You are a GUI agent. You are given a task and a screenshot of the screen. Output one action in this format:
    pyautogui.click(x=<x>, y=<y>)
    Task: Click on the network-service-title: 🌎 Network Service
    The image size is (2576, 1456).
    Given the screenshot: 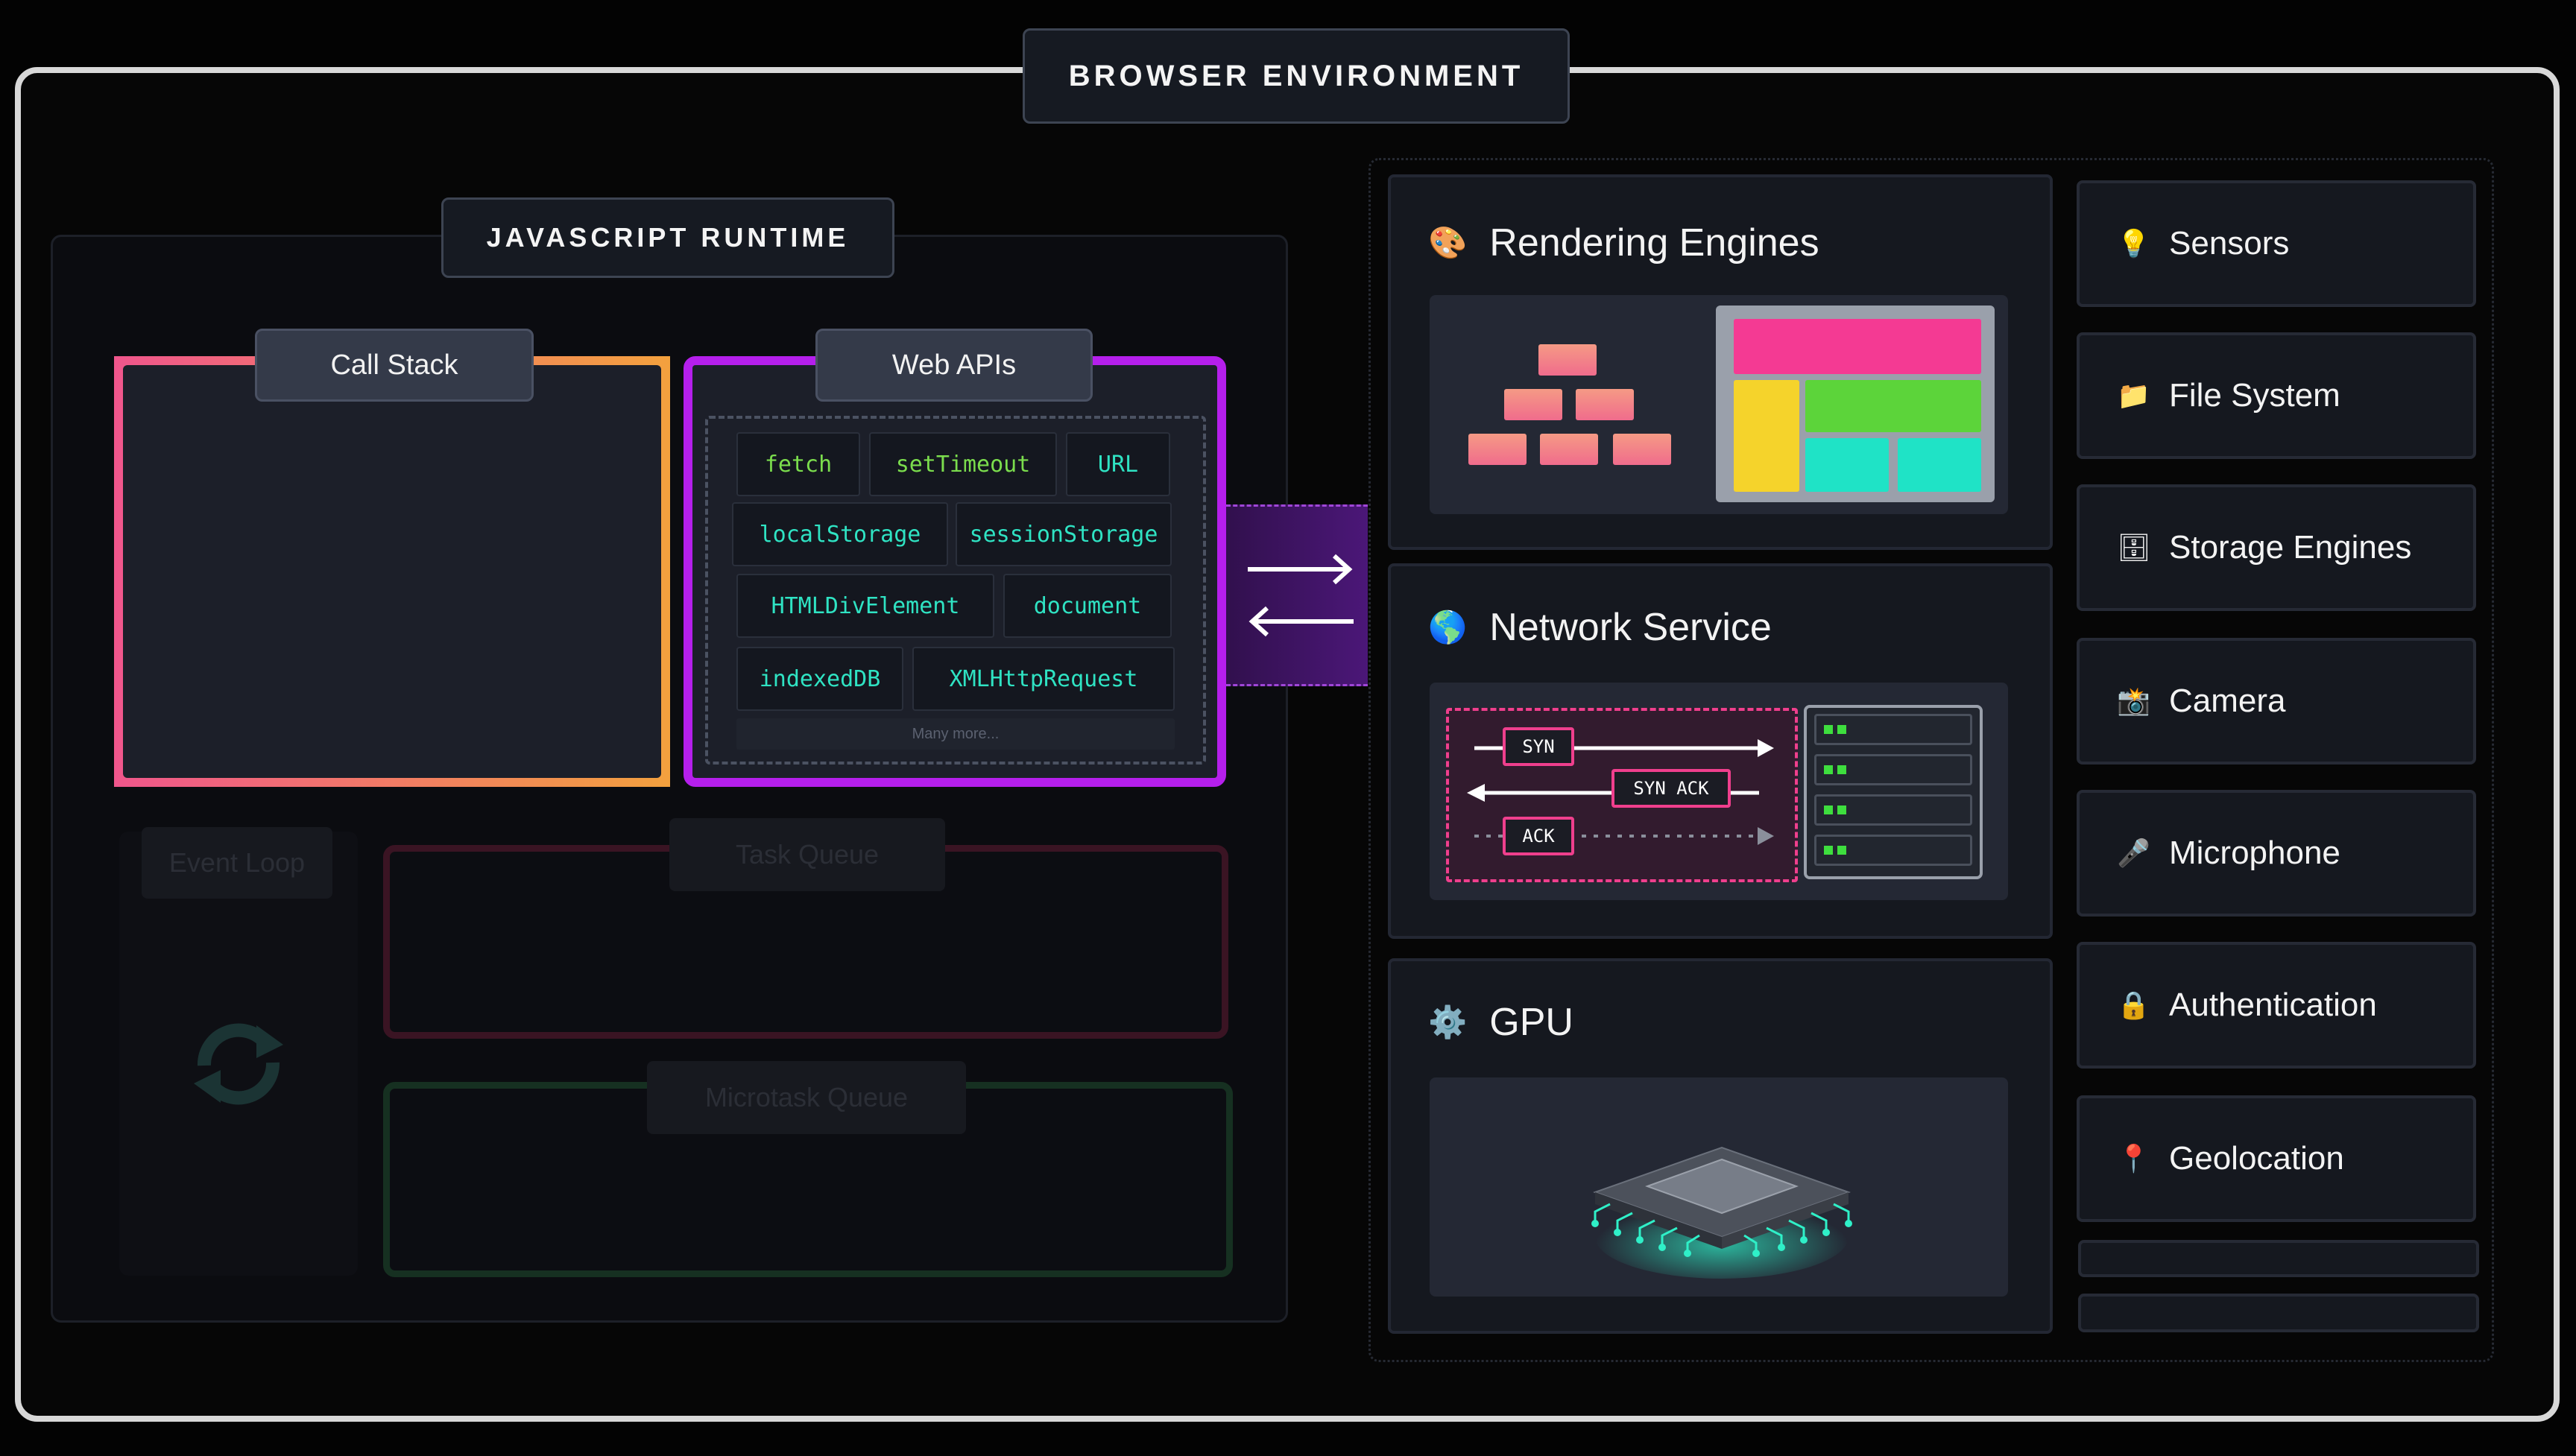 What is the action you would take?
    pyautogui.click(x=1600, y=627)
    